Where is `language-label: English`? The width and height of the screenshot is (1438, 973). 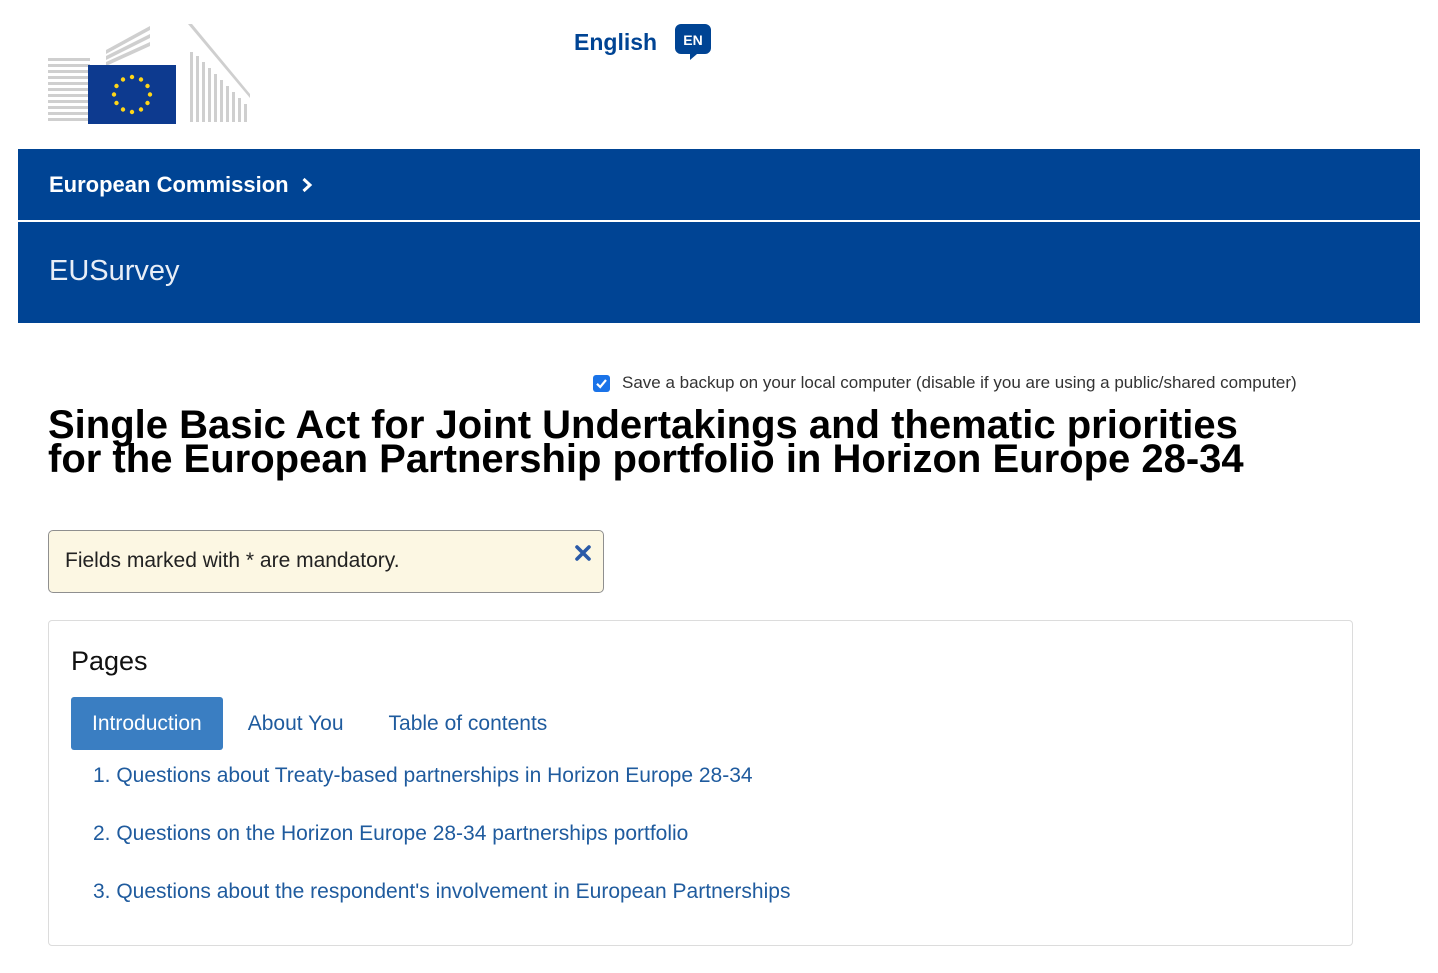 language-label: English is located at coordinates (615, 42).